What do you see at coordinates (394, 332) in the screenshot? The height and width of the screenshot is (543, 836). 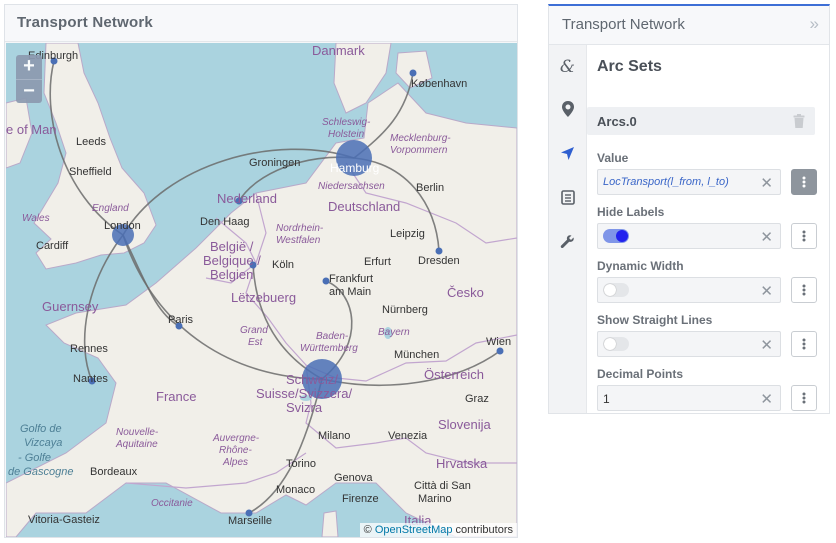 I see `label-bayern: Bayern` at bounding box center [394, 332].